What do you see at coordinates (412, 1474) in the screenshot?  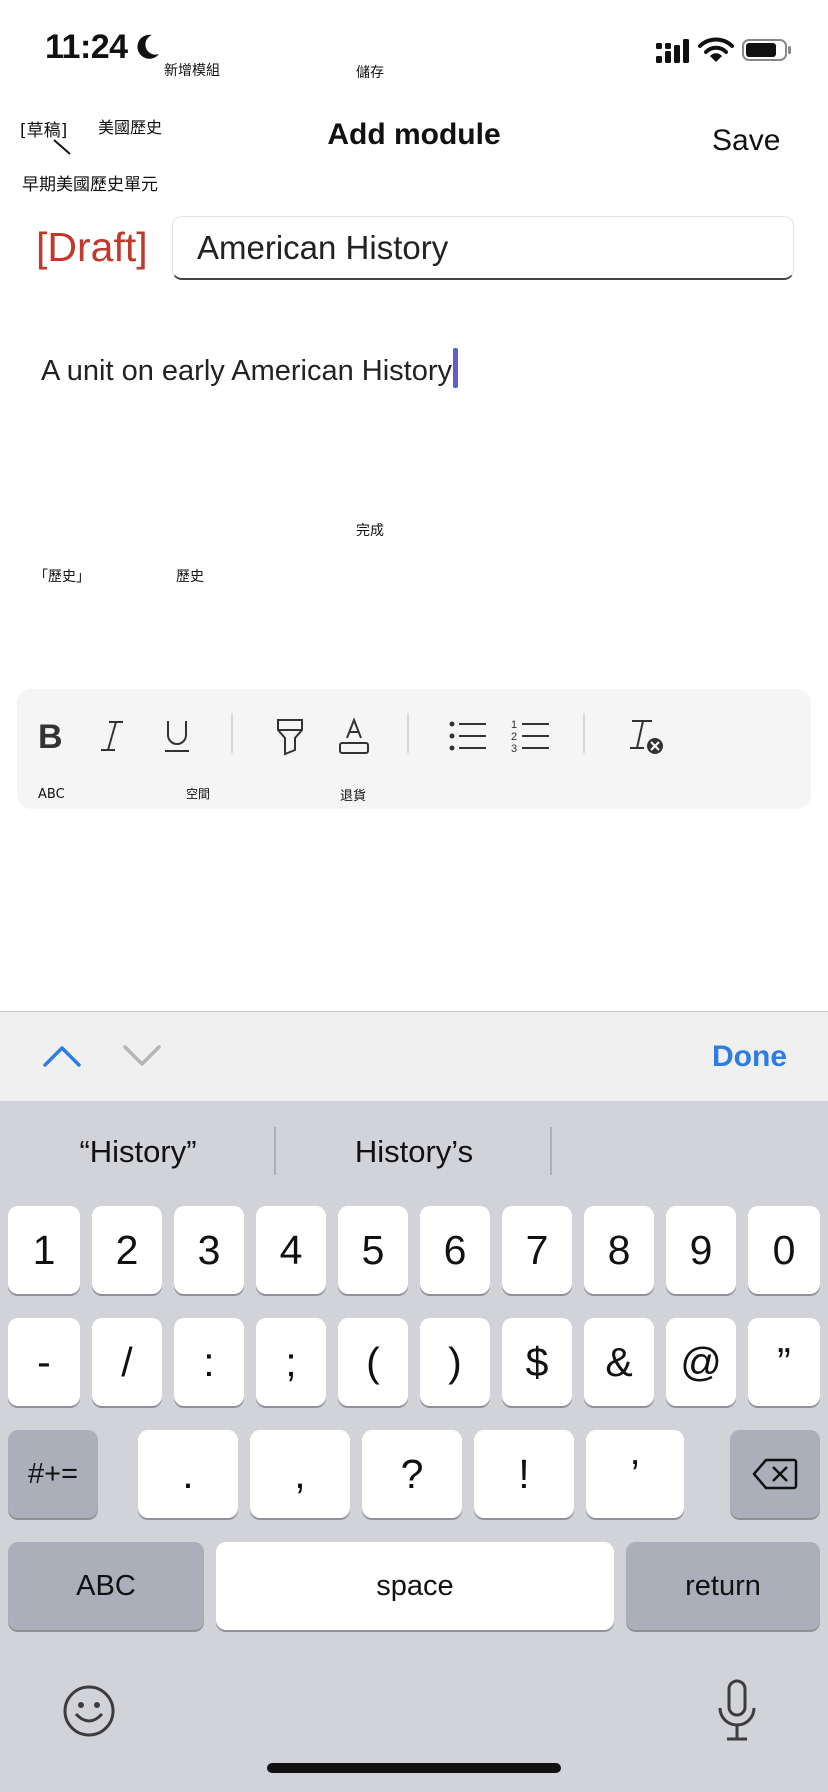 I see `key-question: ?` at bounding box center [412, 1474].